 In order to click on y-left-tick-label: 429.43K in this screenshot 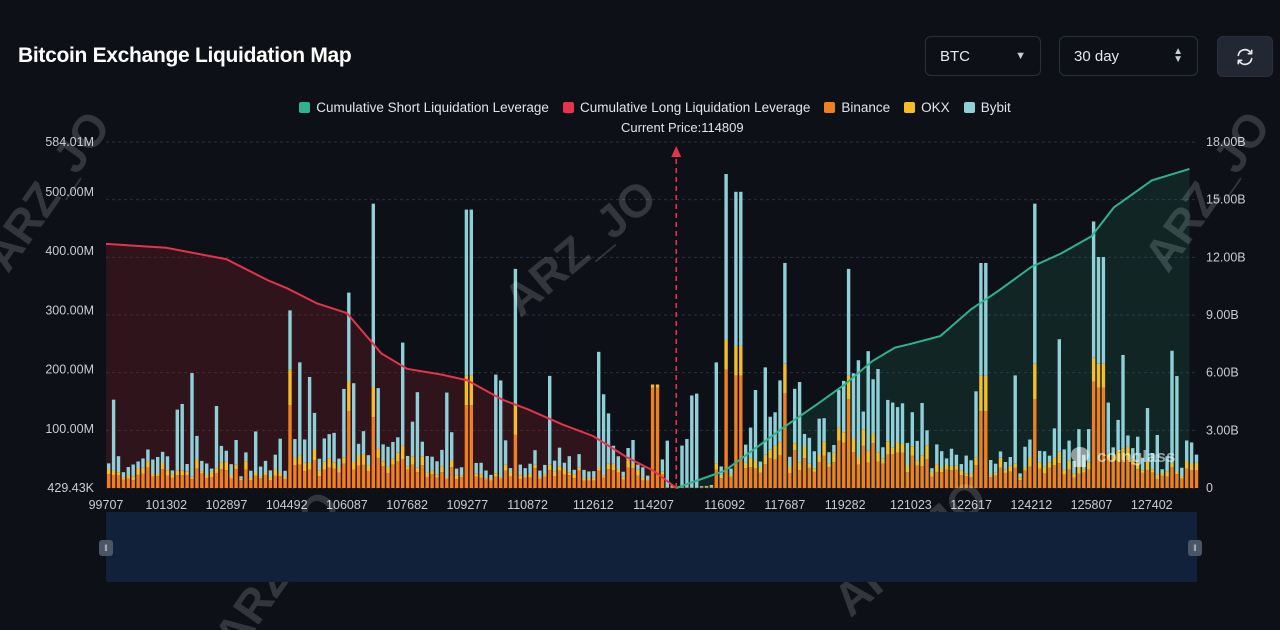, I will do `click(70, 488)`.